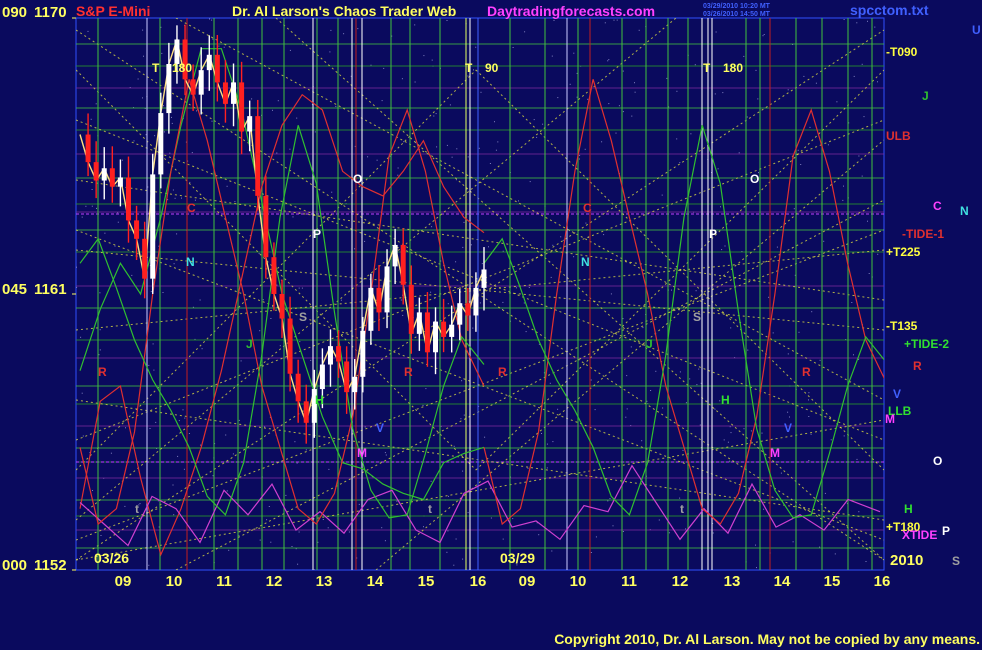  What do you see at coordinates (50, 289) in the screenshot?
I see `y-label-mid-price: 1161` at bounding box center [50, 289].